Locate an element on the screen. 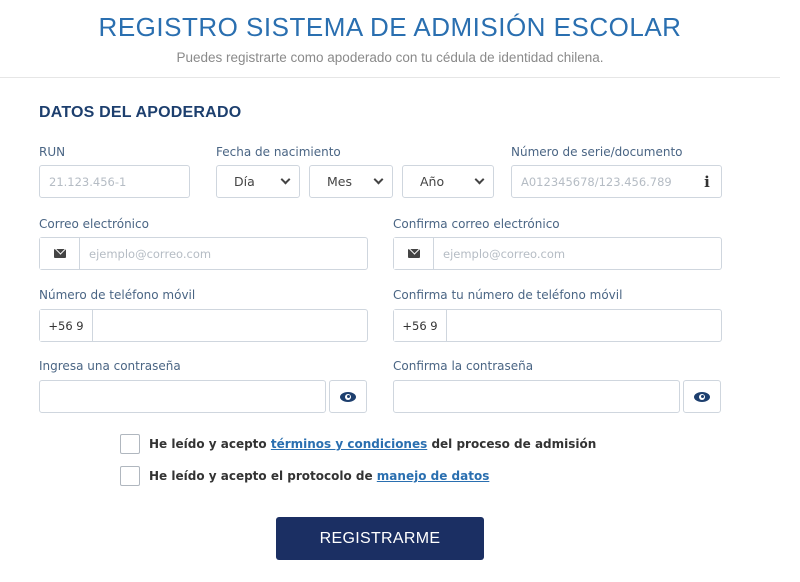 This screenshot has height=582, width=800. phone-confirm-prefix: +56 9 is located at coordinates (420, 325).